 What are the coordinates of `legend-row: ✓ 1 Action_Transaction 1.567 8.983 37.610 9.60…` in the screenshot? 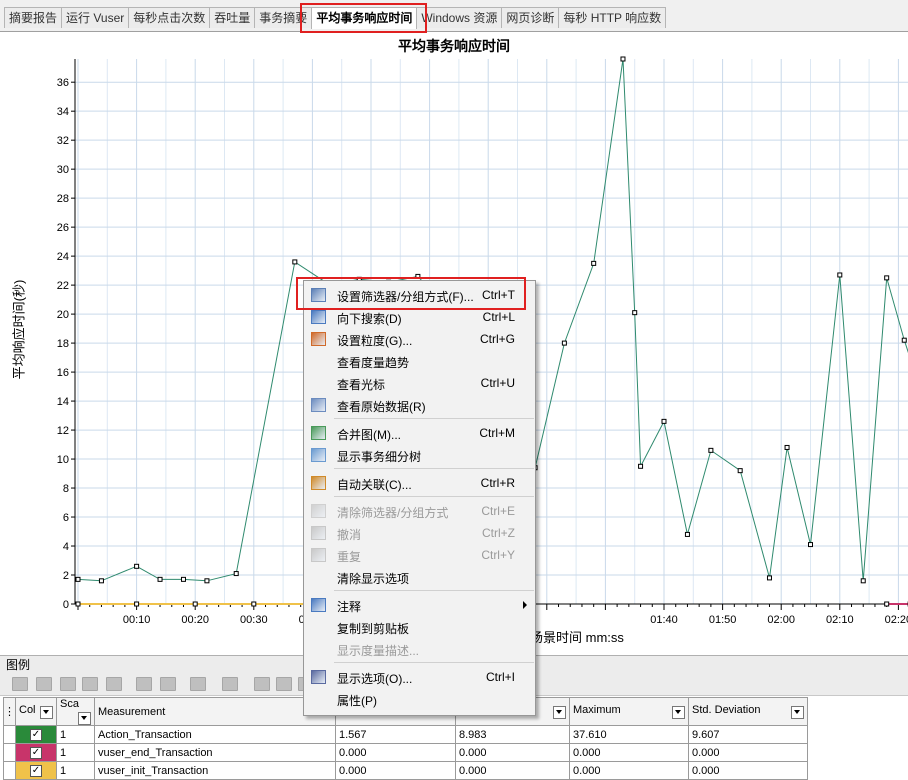 It's located at (405, 734).